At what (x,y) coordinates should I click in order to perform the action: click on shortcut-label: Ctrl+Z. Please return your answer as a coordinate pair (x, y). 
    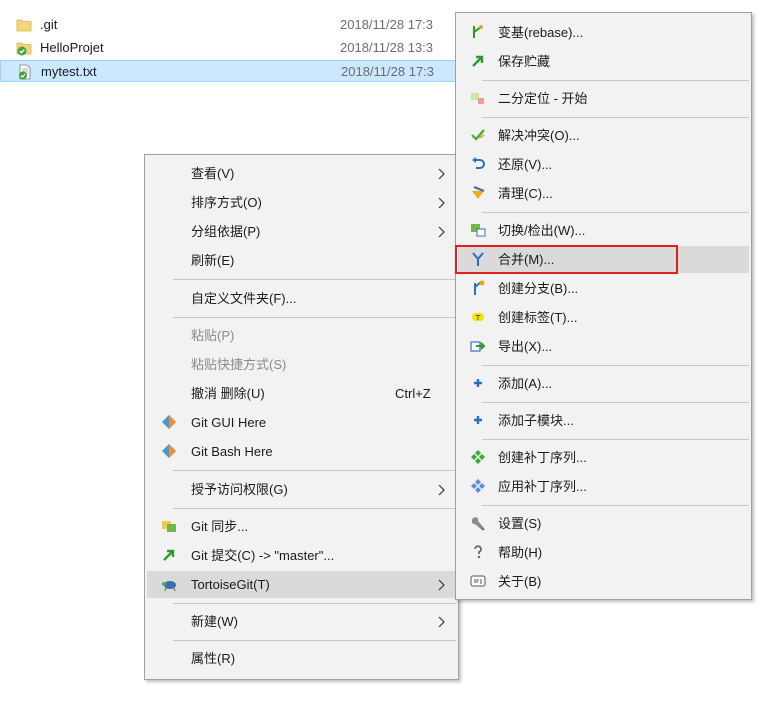
    Looking at the image, I should click on (413, 393).